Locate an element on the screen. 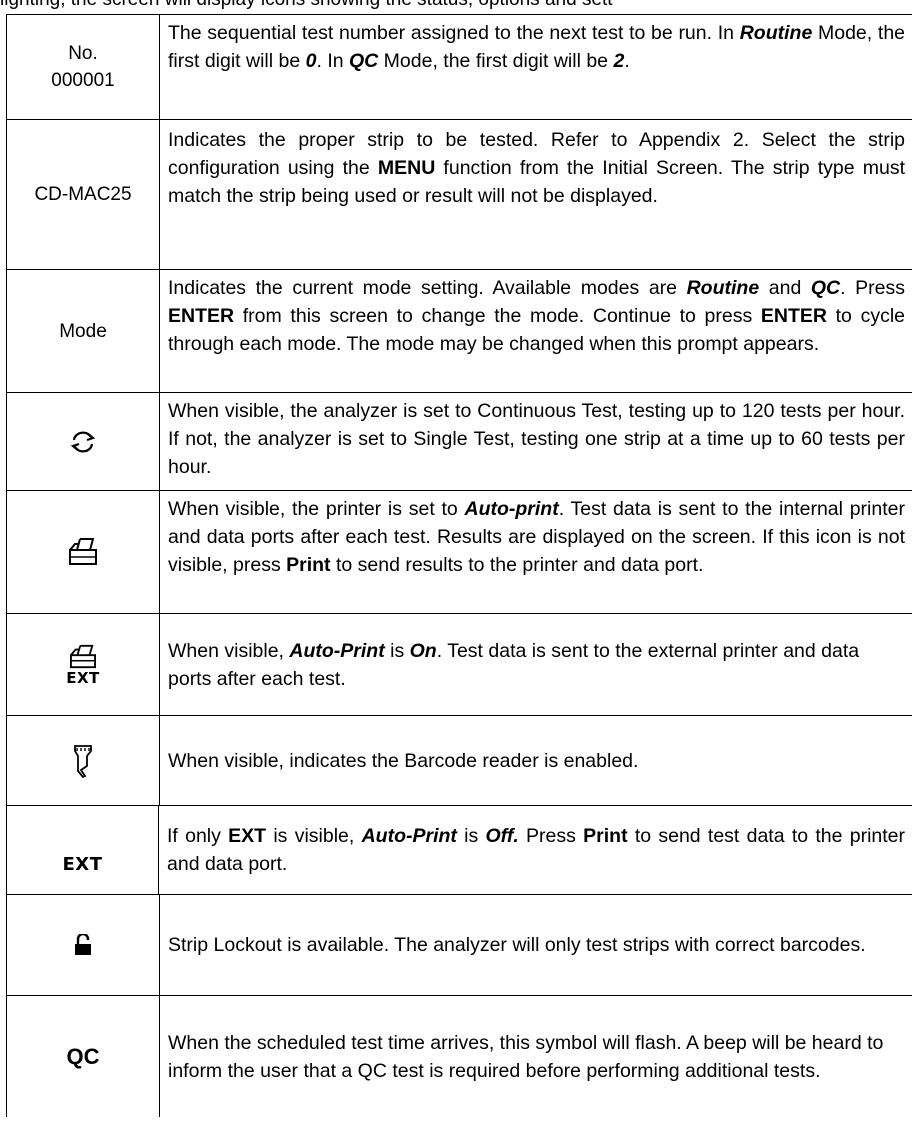 The width and height of the screenshot is (912, 1132). printer-icon is located at coordinates (83, 551).